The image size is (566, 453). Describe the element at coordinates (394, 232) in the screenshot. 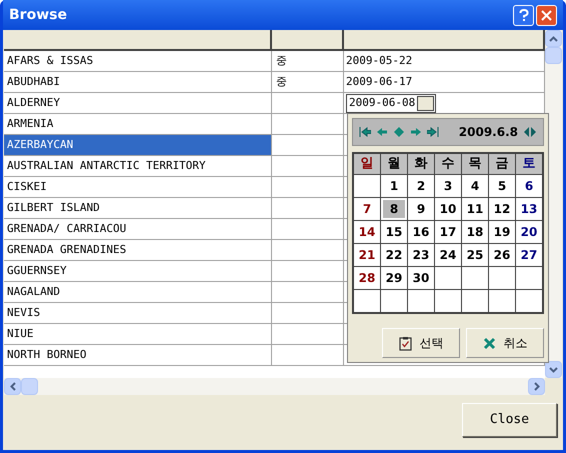

I see `calendar-day: 15` at that location.